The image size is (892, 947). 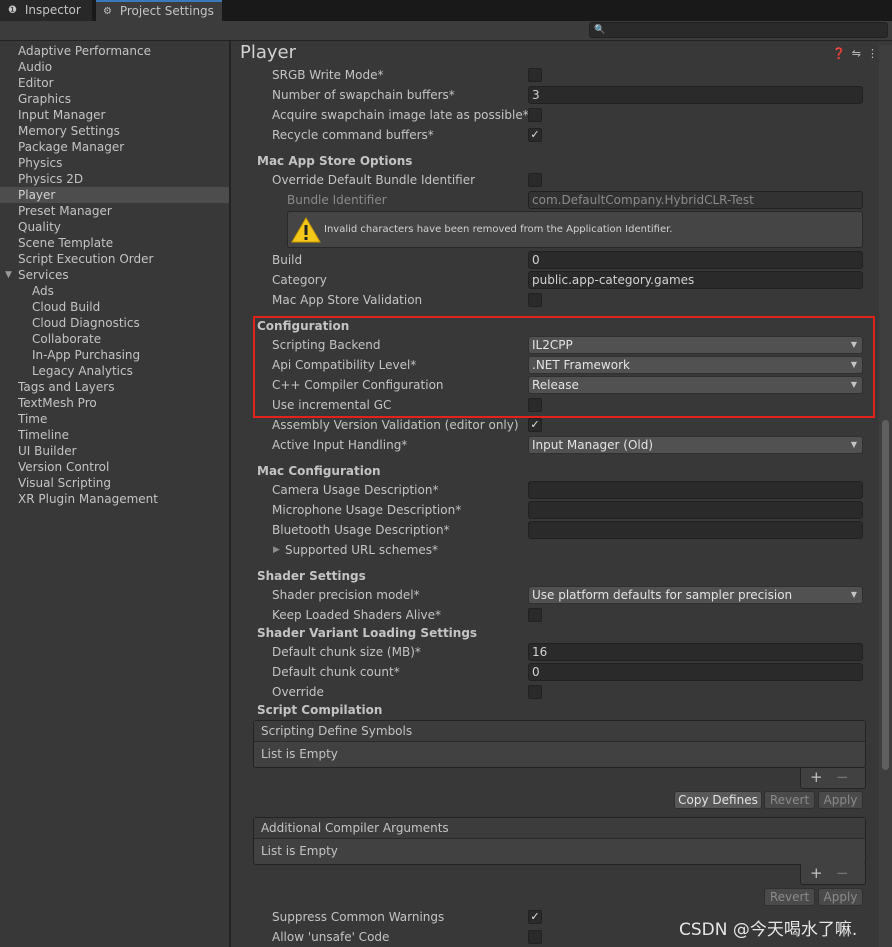 I want to click on add-argument-button: +, so click(x=816, y=873).